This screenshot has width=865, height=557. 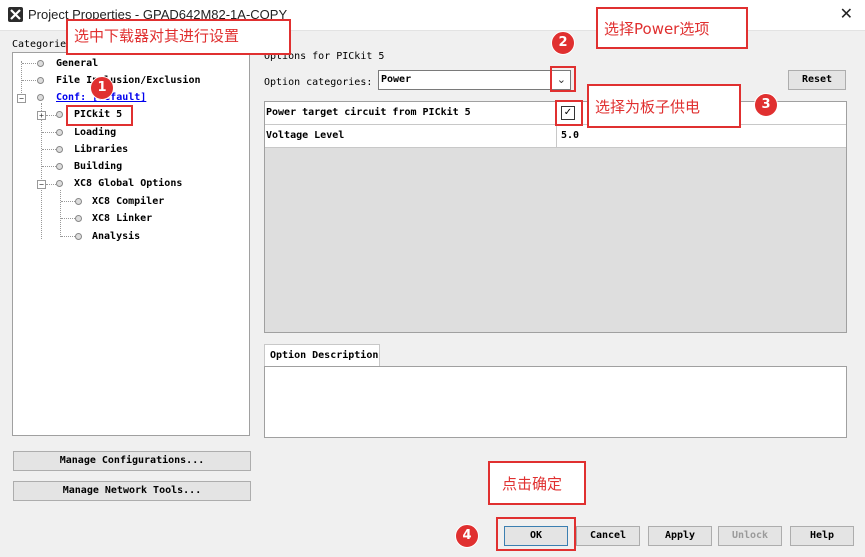 What do you see at coordinates (537, 483) in the screenshot?
I see `annotation-step4-callout: 点击确定` at bounding box center [537, 483].